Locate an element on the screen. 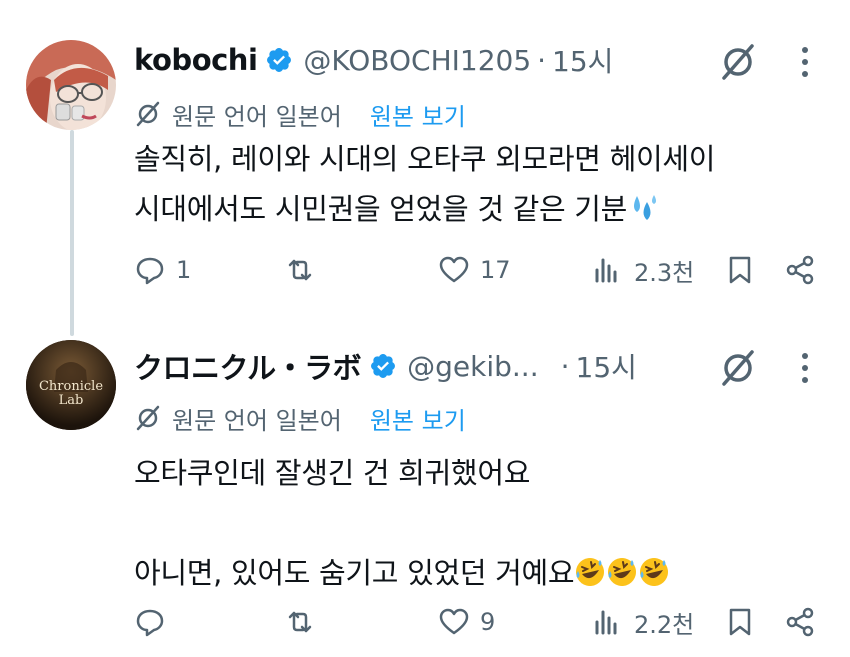 The height and width of the screenshot is (657, 850). views-button: 2.3천 is located at coordinates (643, 270).